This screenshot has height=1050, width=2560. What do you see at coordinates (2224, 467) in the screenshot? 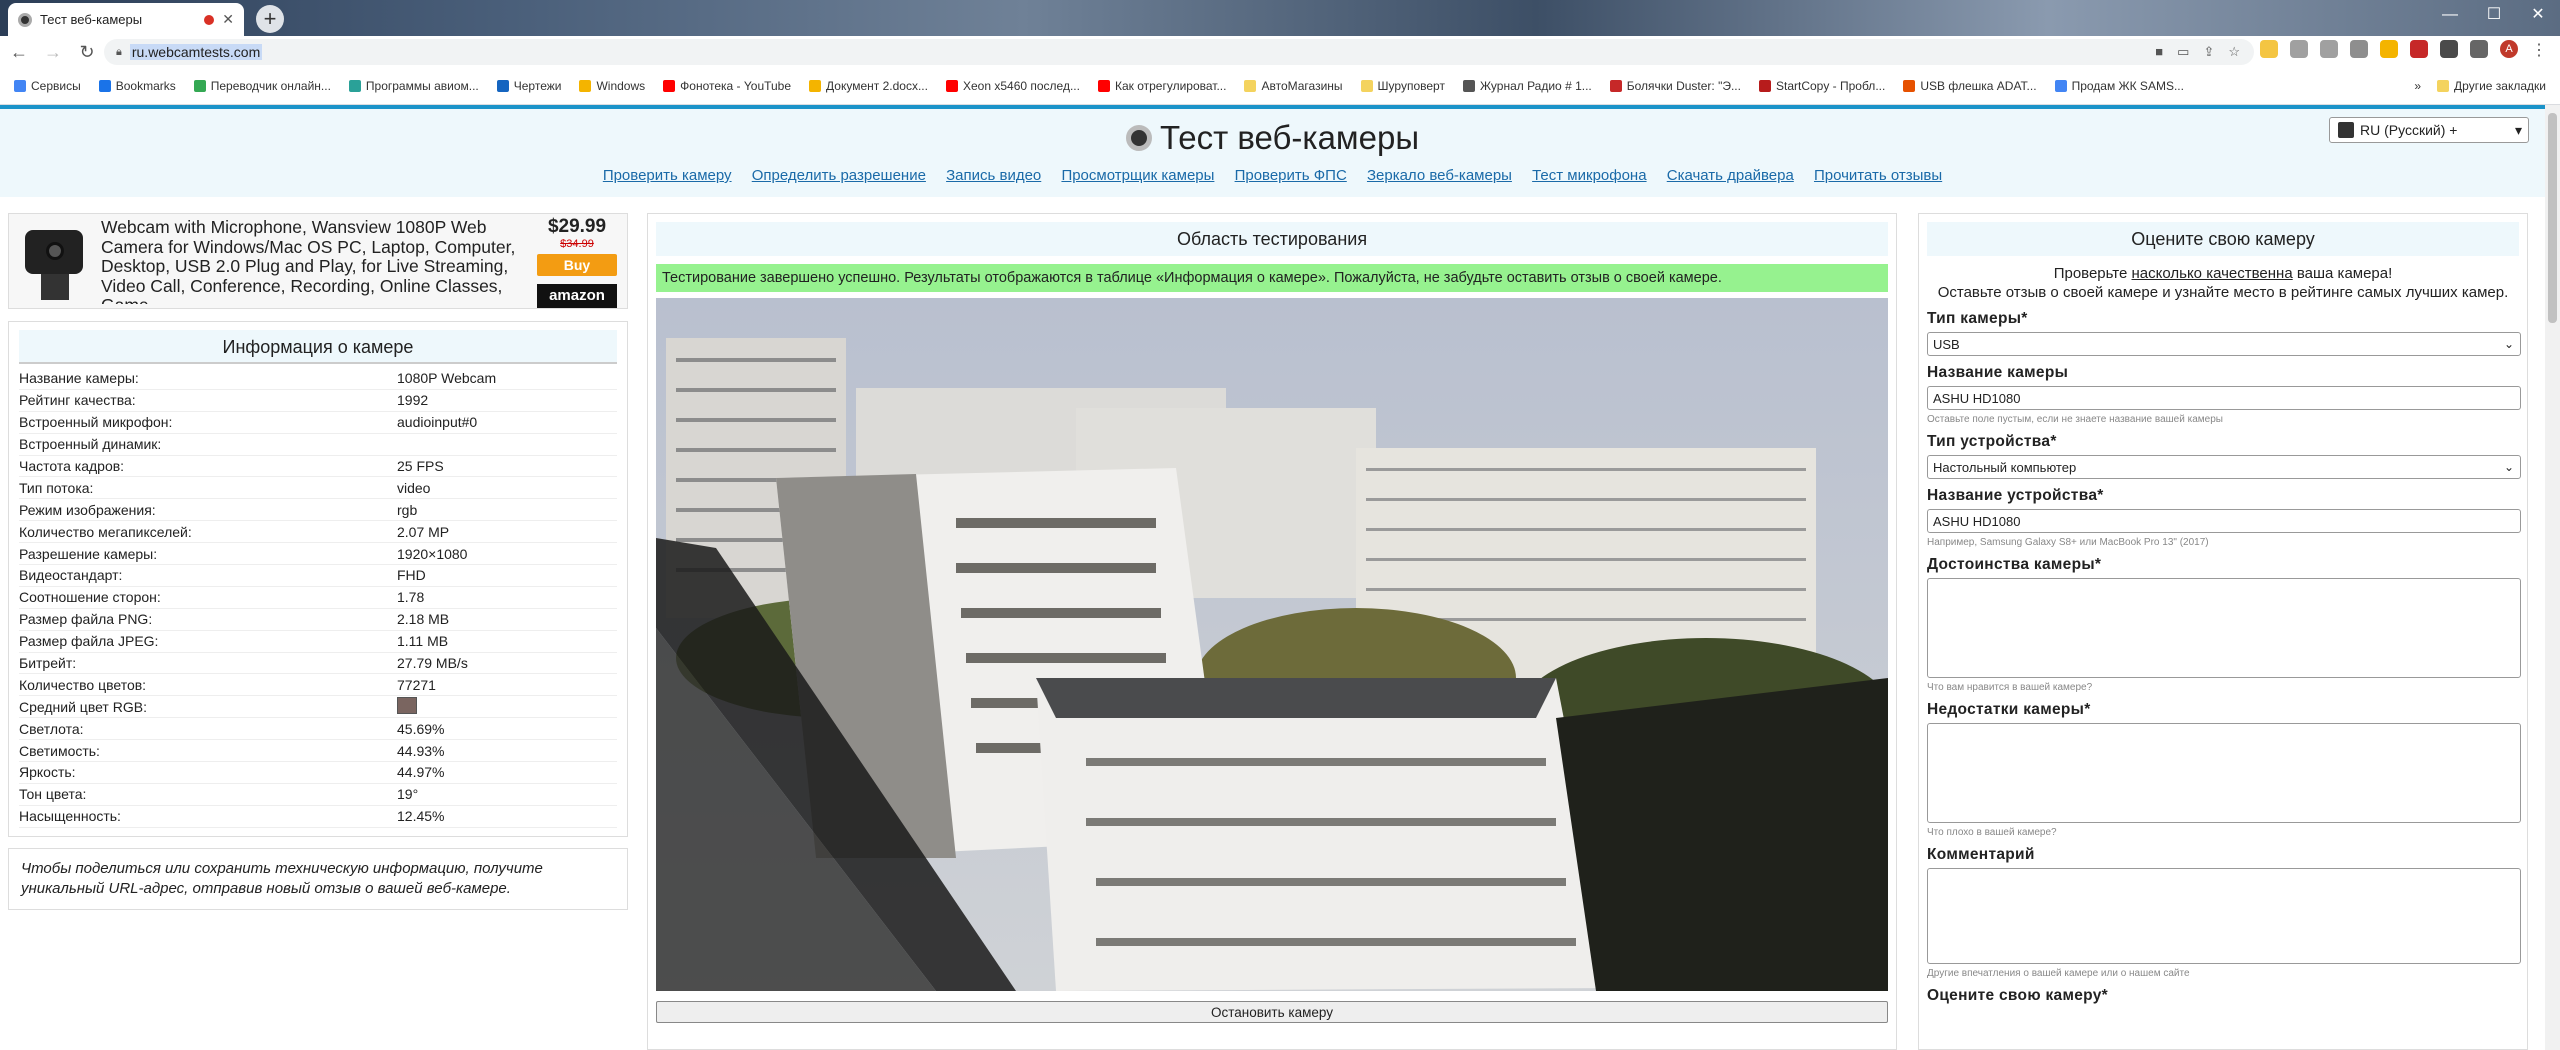
I see `device-type-select: Настольный компьютер ⌄` at bounding box center [2224, 467].